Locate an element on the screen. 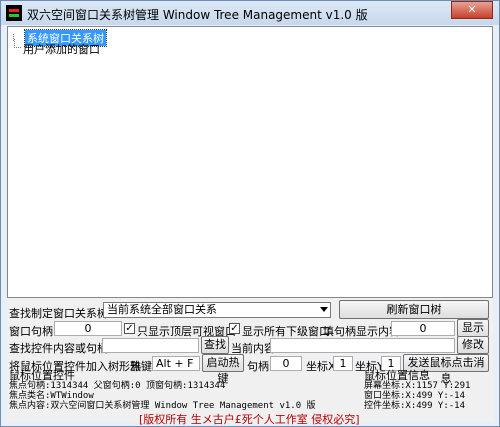 The height and width of the screenshot is (427, 500). coord-x-input: 1 is located at coordinates (343, 363).